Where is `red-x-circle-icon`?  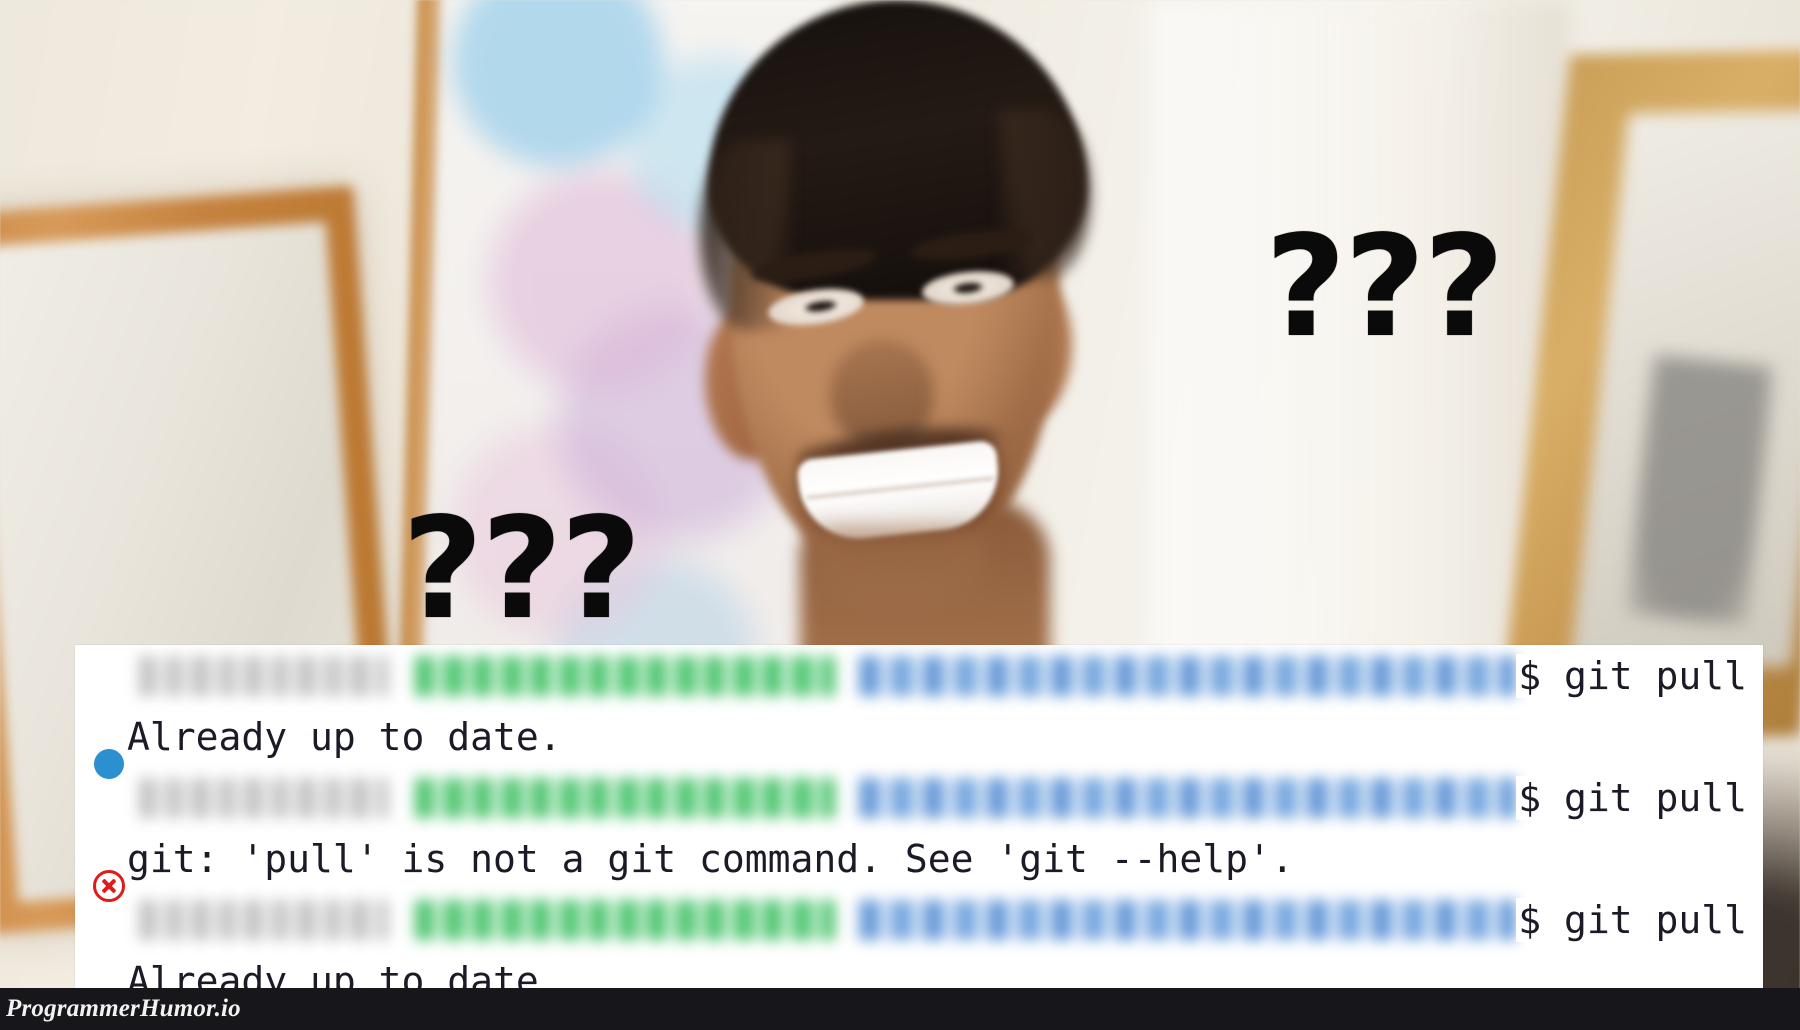
red-x-circle-icon is located at coordinates (109, 841).